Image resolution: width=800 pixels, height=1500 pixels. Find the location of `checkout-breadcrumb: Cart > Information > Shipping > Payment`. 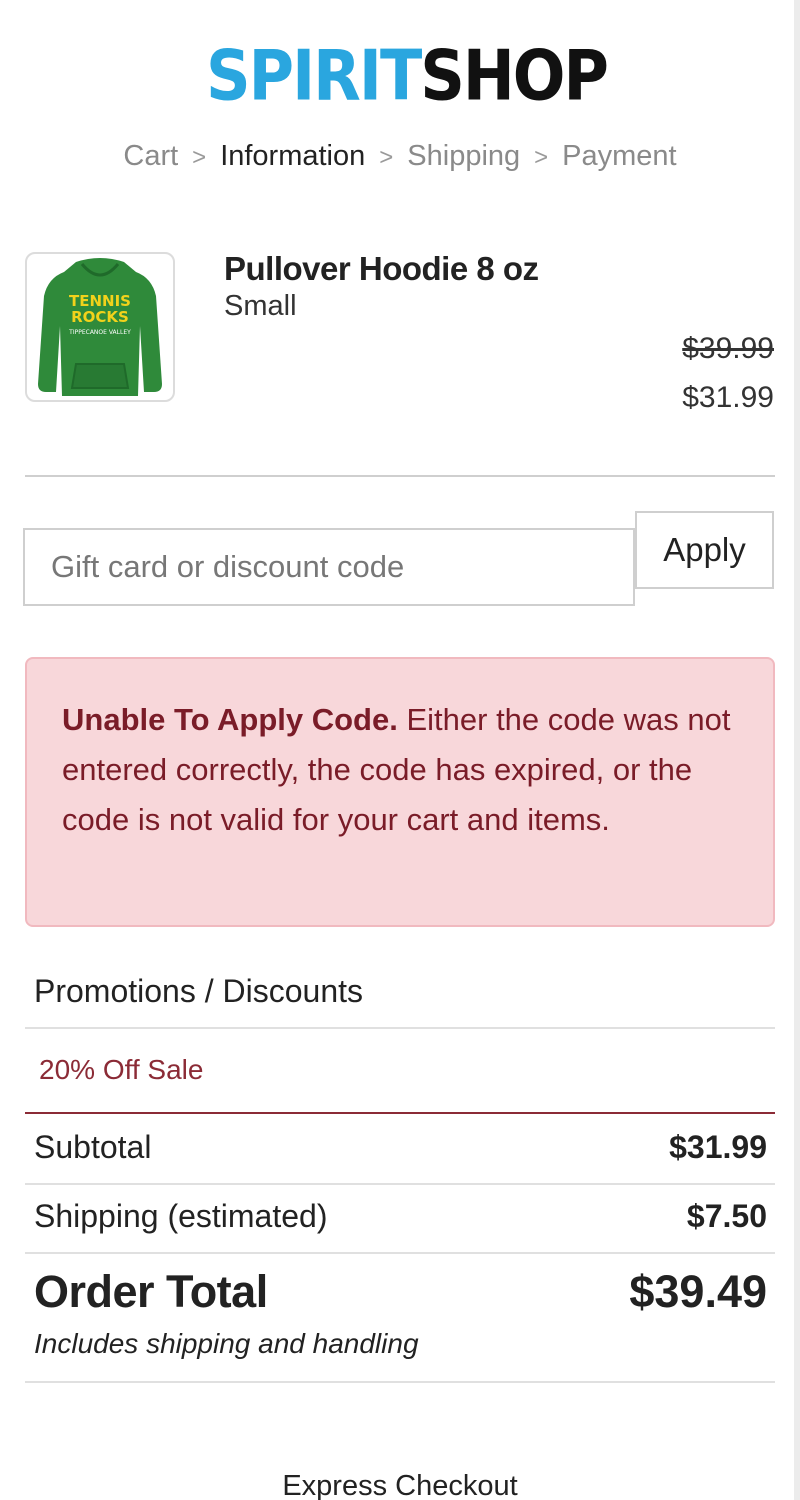

checkout-breadcrumb: Cart > Information > Shipping > Payment is located at coordinates (400, 156).